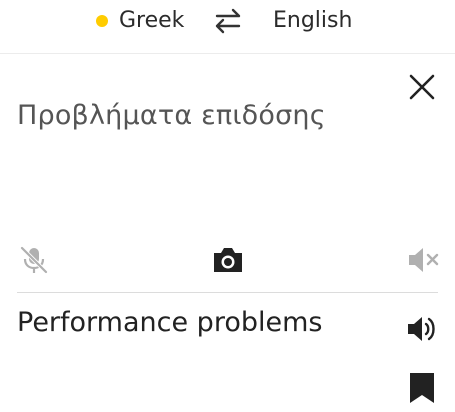  I want to click on bookmark-icon, so click(422, 388).